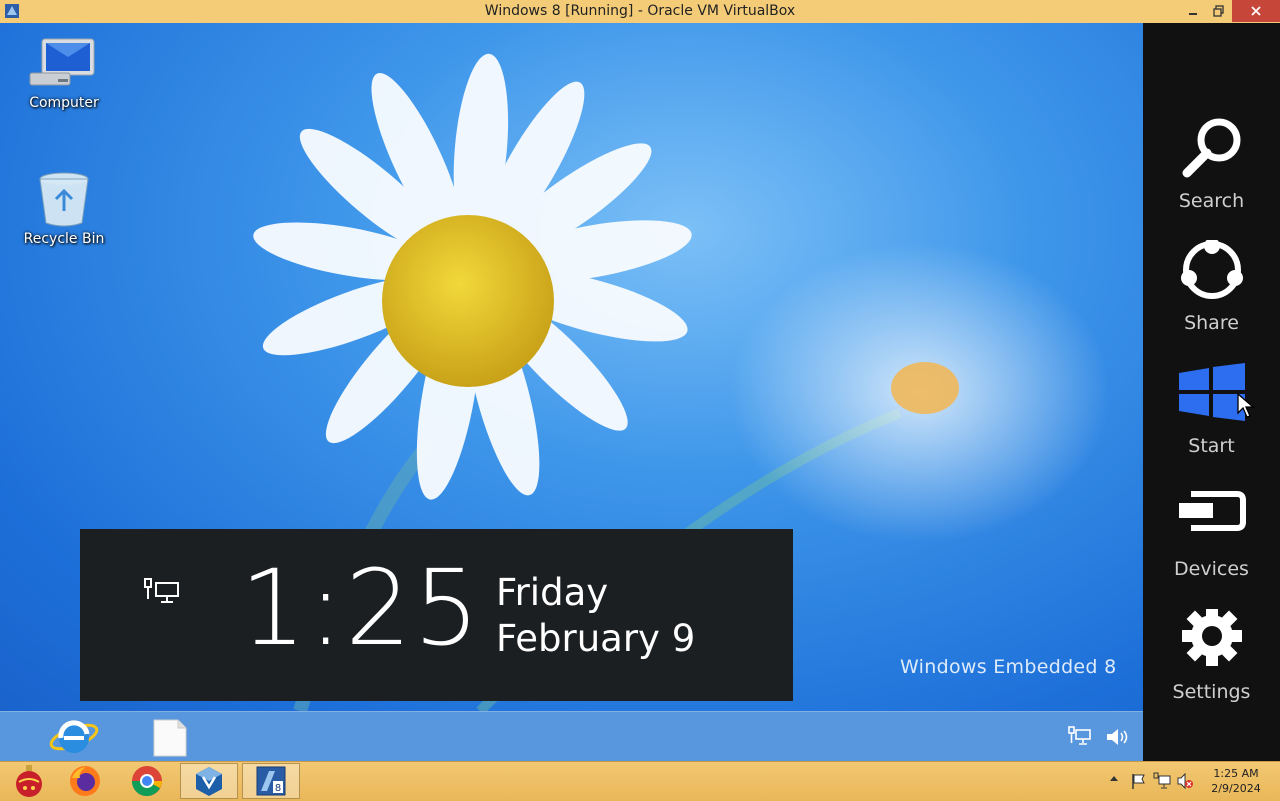 The height and width of the screenshot is (801, 1280). I want to click on internet-explorer-button, so click(74, 739).